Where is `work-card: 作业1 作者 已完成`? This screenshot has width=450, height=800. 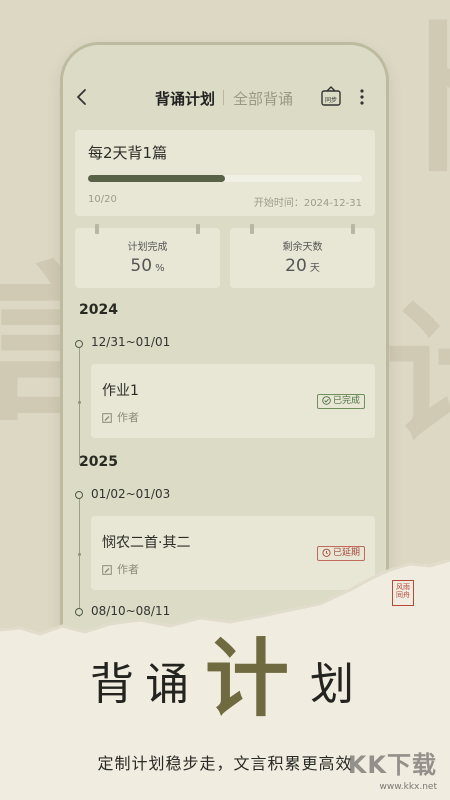
work-card: 作业1 作者 已完成 is located at coordinates (233, 401).